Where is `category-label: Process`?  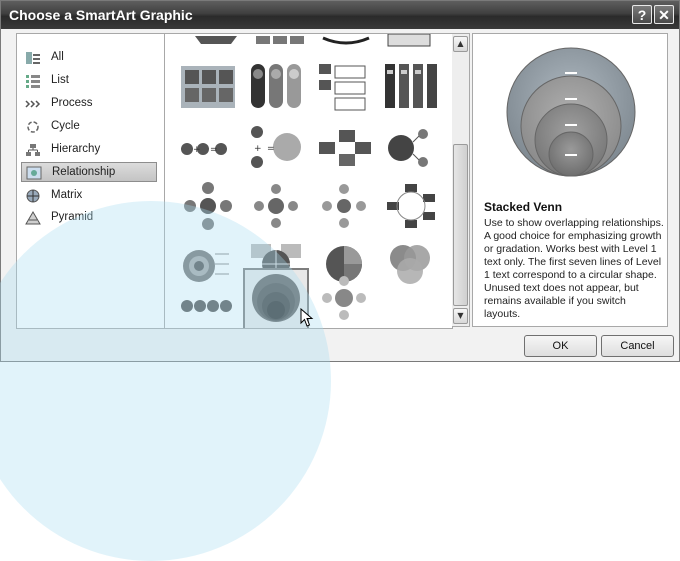 category-label: Process is located at coordinates (72, 103).